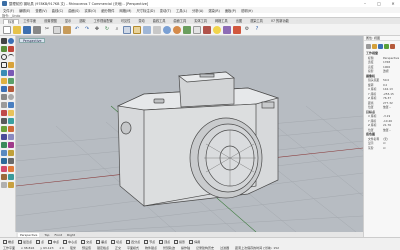 The width and height of the screenshot is (400, 250). What do you see at coordinates (11, 129) in the screenshot?
I see `explode-icon` at bounding box center [11, 129].